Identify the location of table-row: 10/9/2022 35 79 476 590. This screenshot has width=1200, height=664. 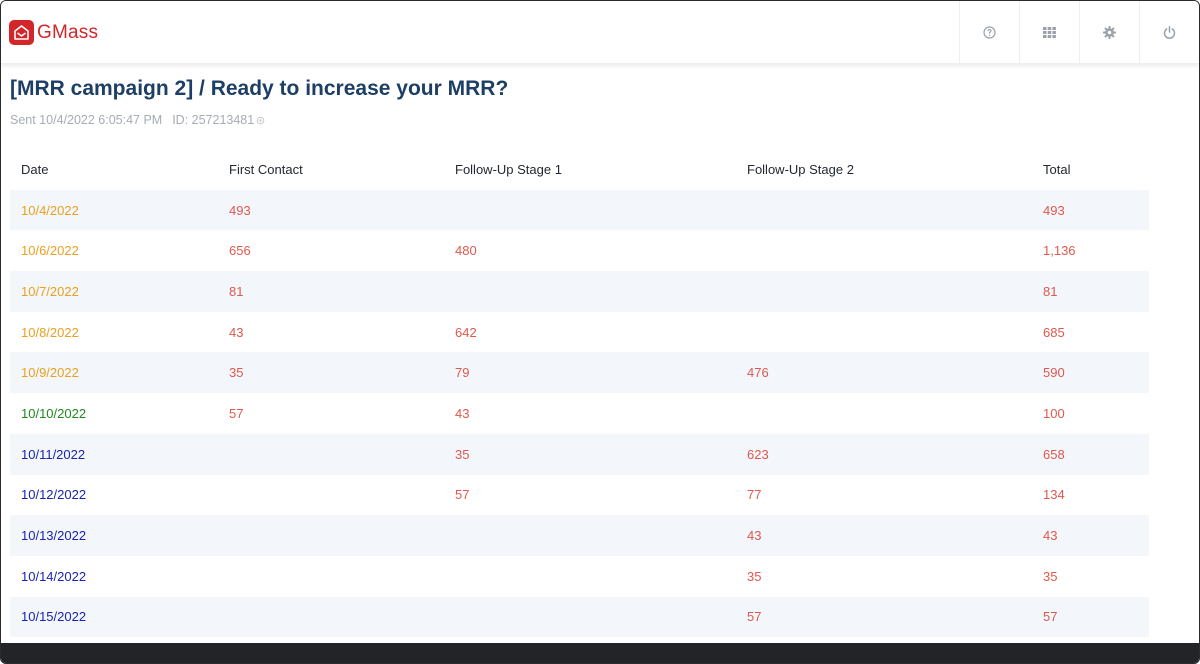
(579, 373).